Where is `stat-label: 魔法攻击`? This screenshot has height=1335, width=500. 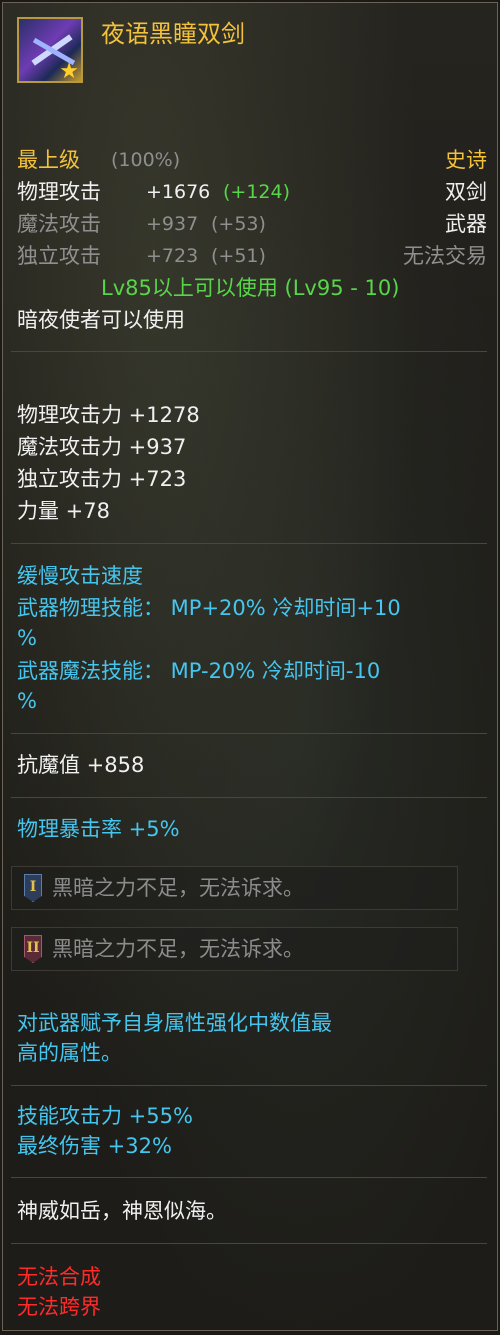
stat-label: 魔法攻击 is located at coordinates (59, 224).